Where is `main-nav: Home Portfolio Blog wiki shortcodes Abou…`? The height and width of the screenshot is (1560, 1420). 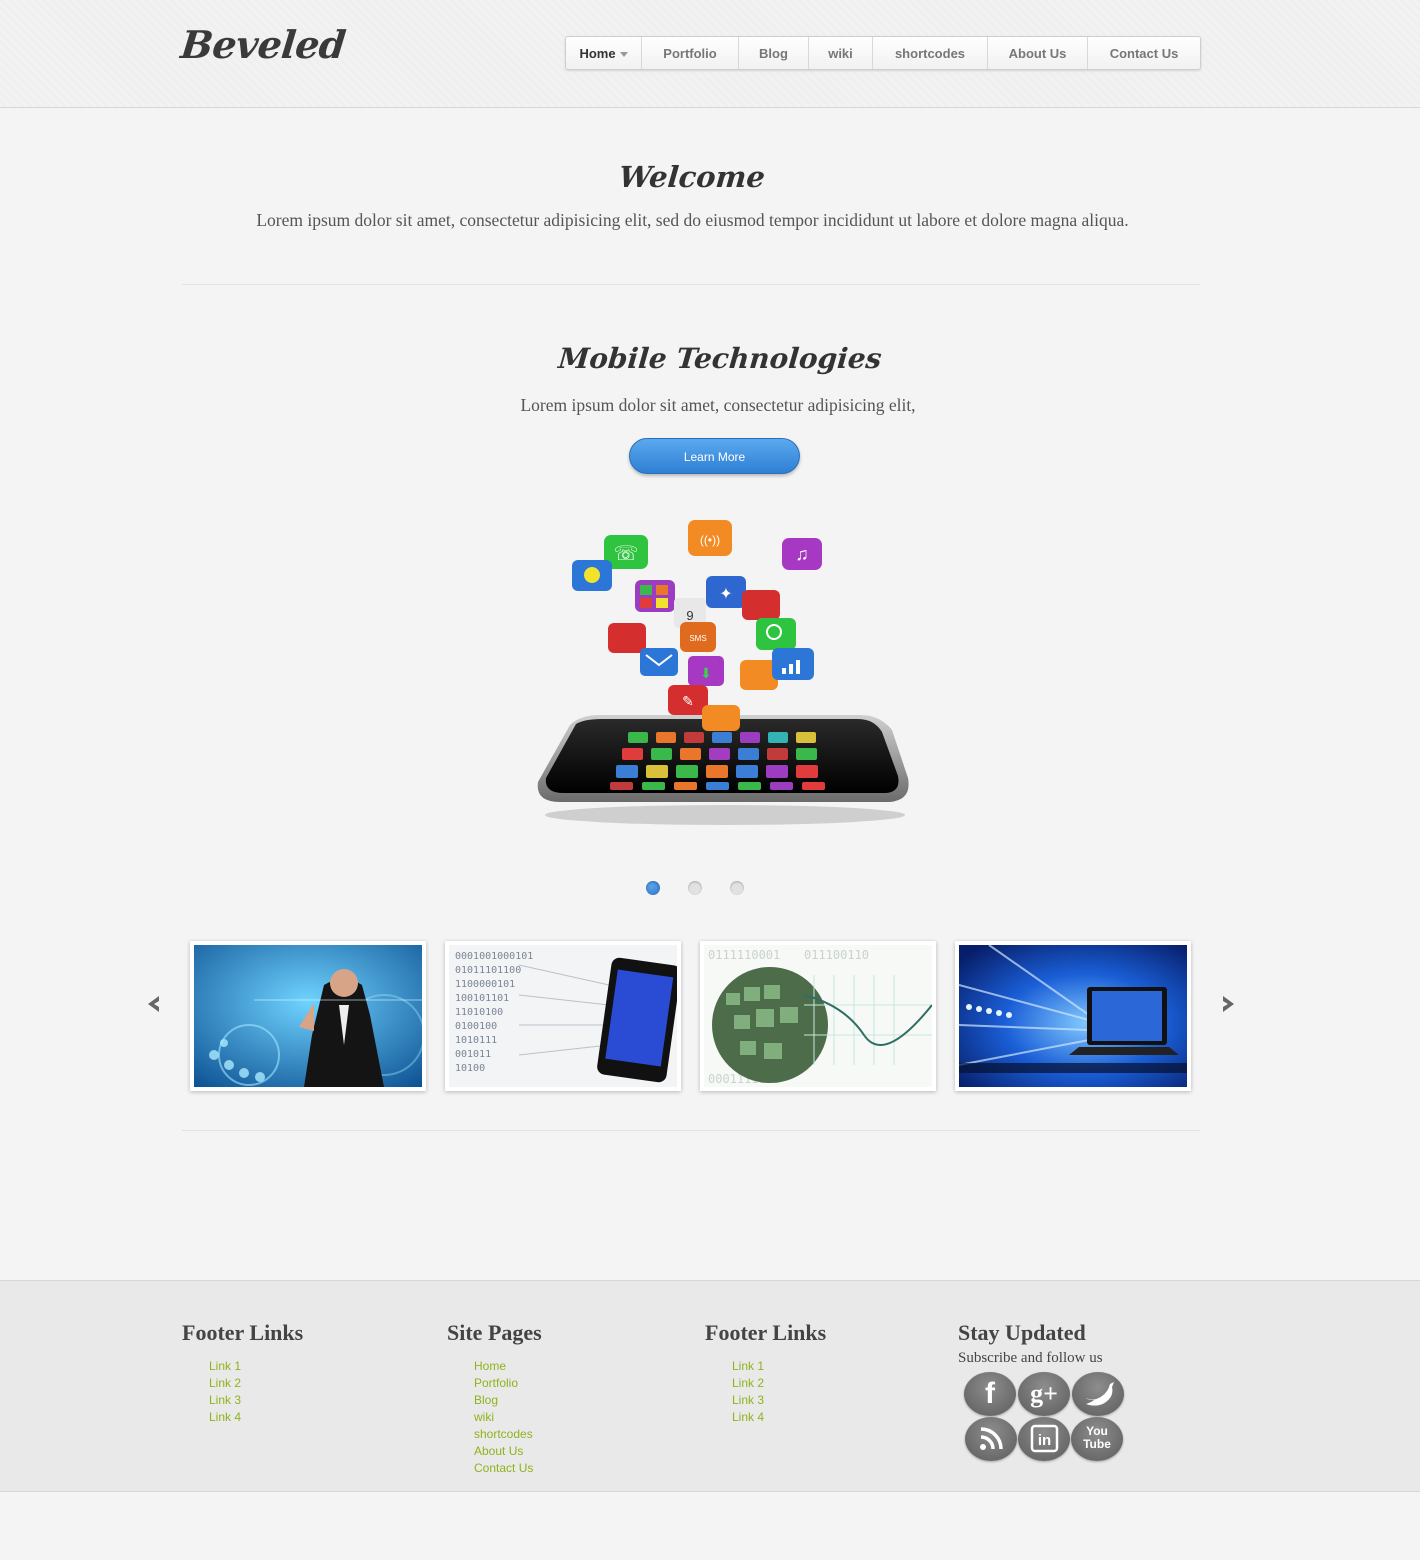 main-nav: Home Portfolio Blog wiki shortcodes Abou… is located at coordinates (883, 53).